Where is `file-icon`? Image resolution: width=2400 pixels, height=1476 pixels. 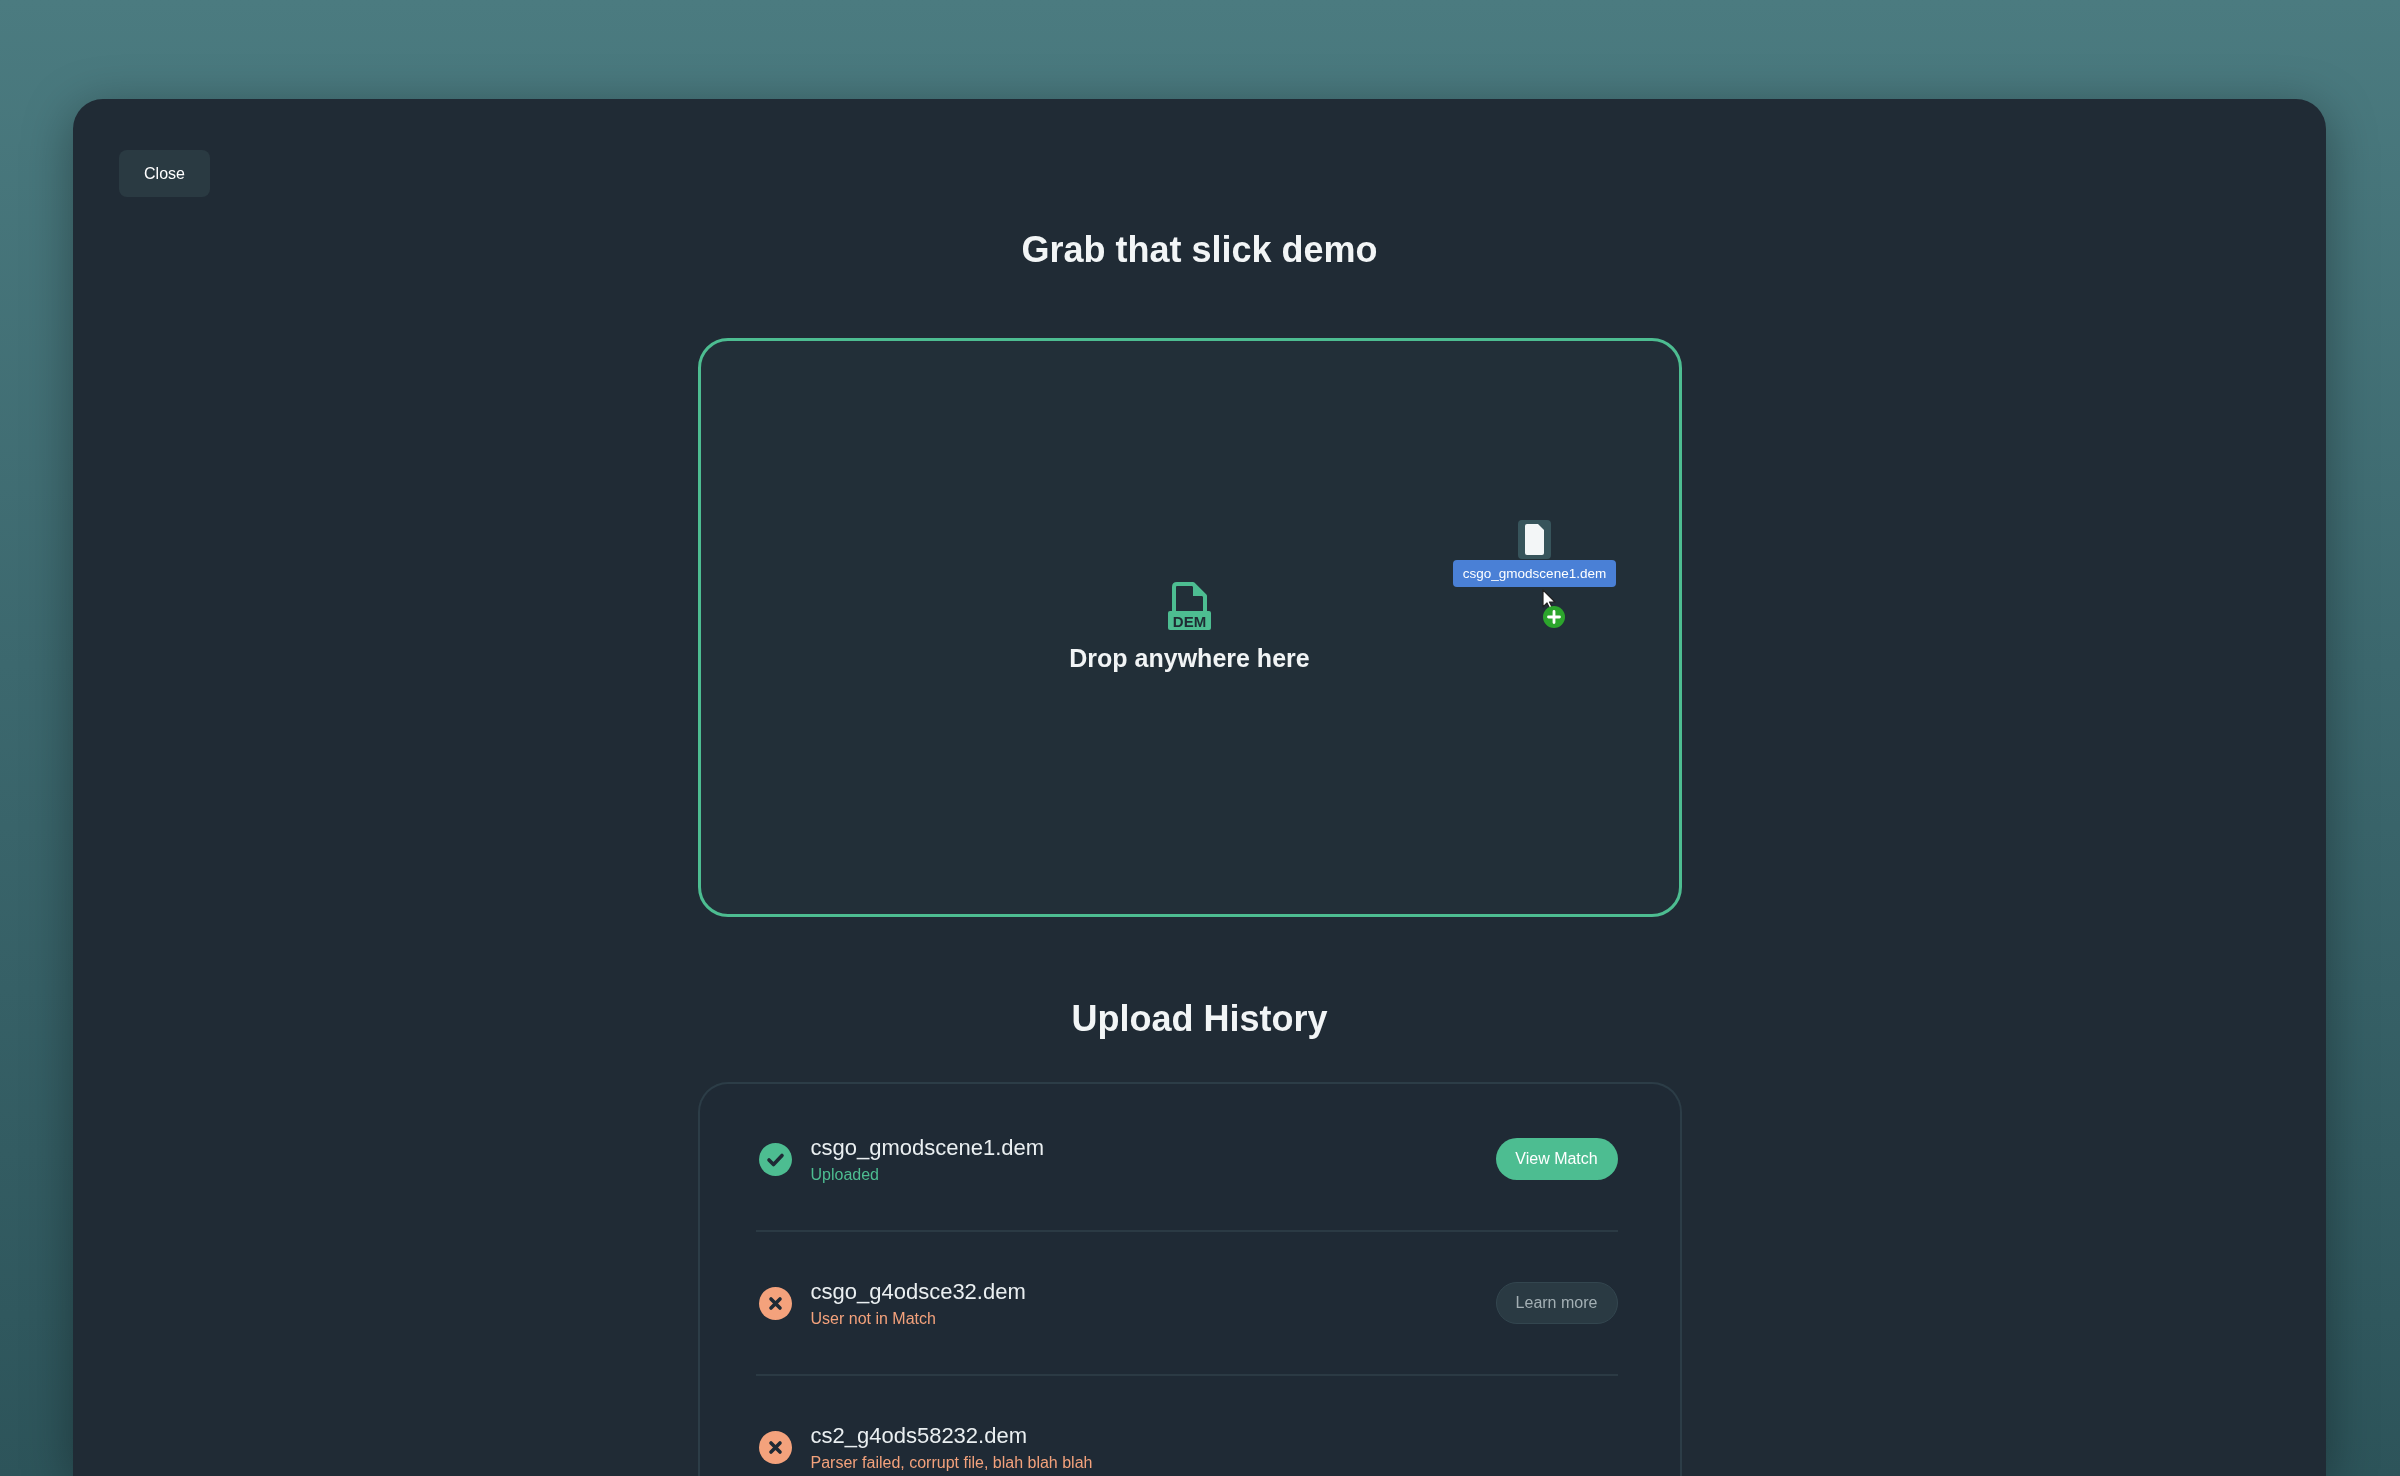
file-icon is located at coordinates (1534, 539).